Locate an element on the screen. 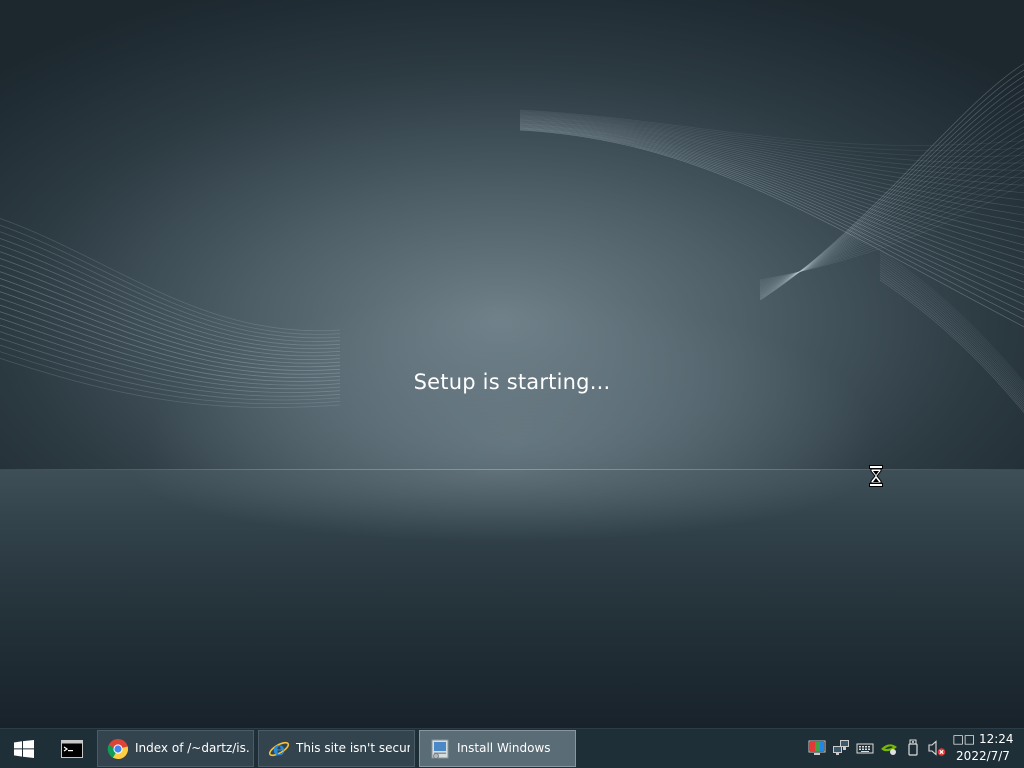 The width and height of the screenshot is (1024, 768). chrome-icon is located at coordinates (118, 749).